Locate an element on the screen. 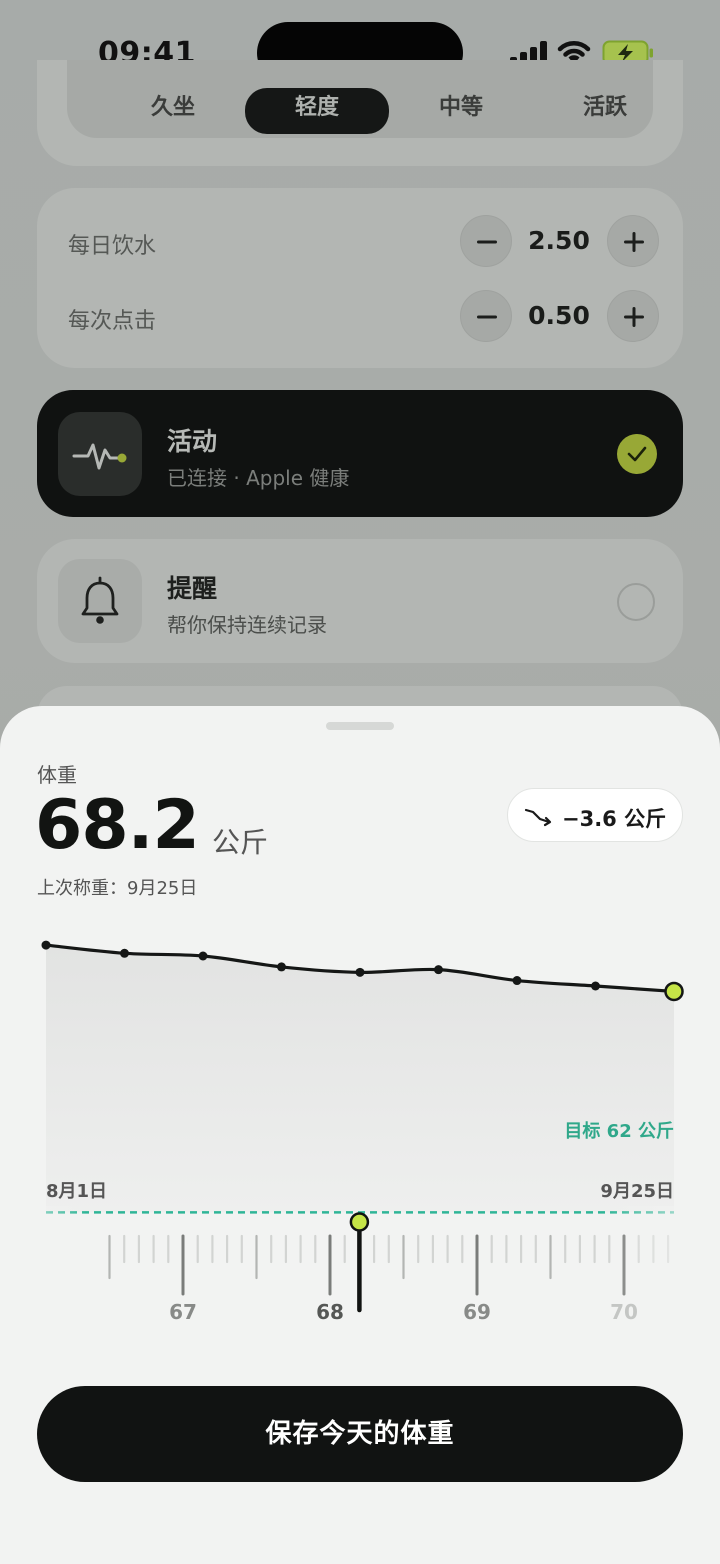  weight-value: 68.2 is located at coordinates (117, 825).